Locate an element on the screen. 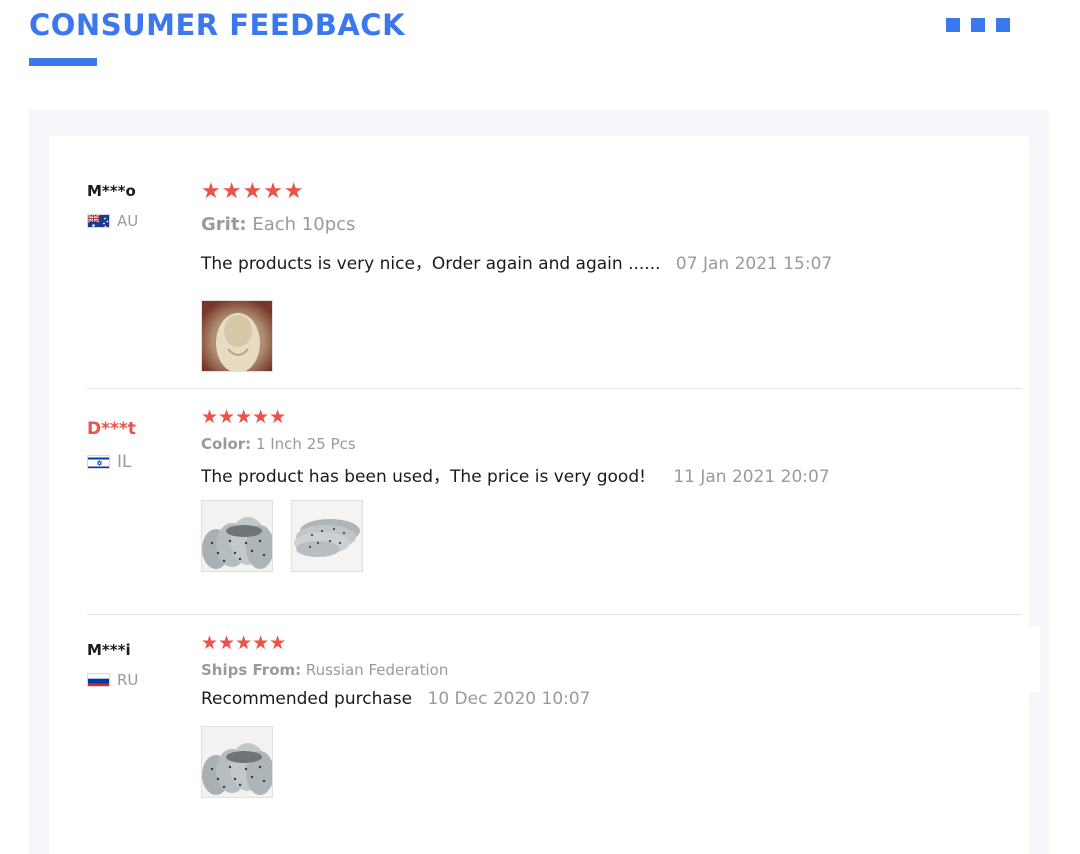 The width and height of the screenshot is (1080, 854). israel-flag-icon is located at coordinates (98, 462).